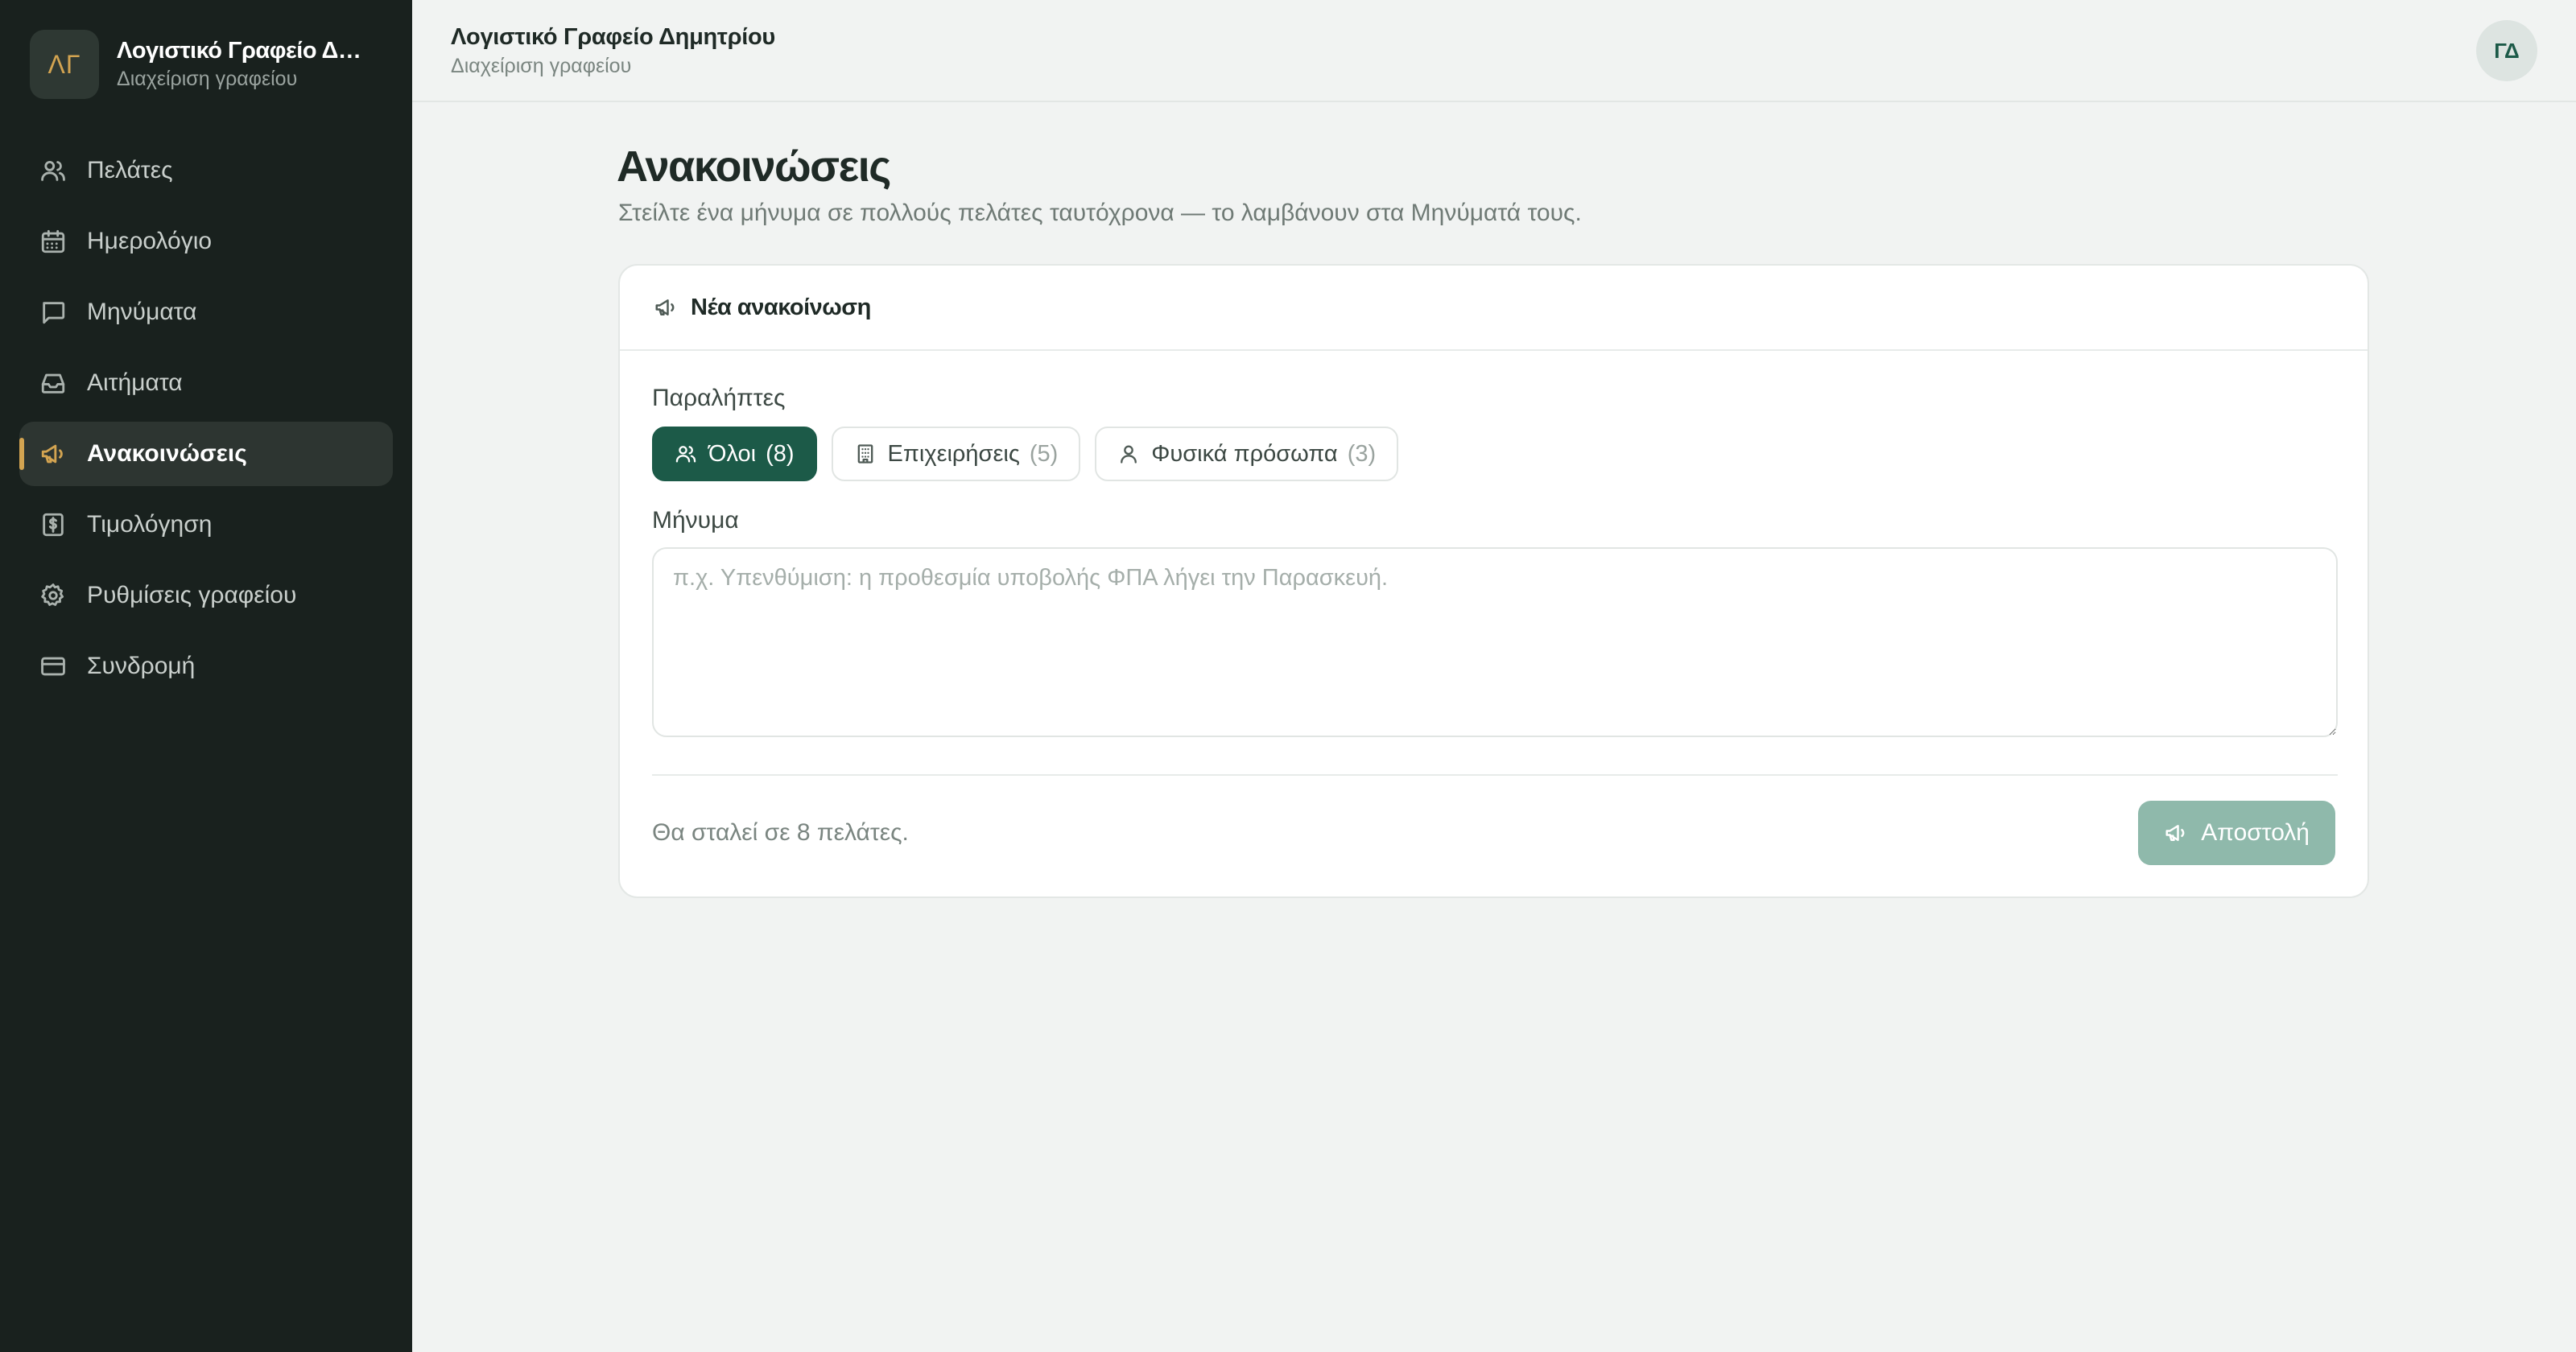 Image resolution: width=2576 pixels, height=1352 pixels. Describe the element at coordinates (781, 307) in the screenshot. I see `card-title: Νέα ανακοίνωση` at that location.